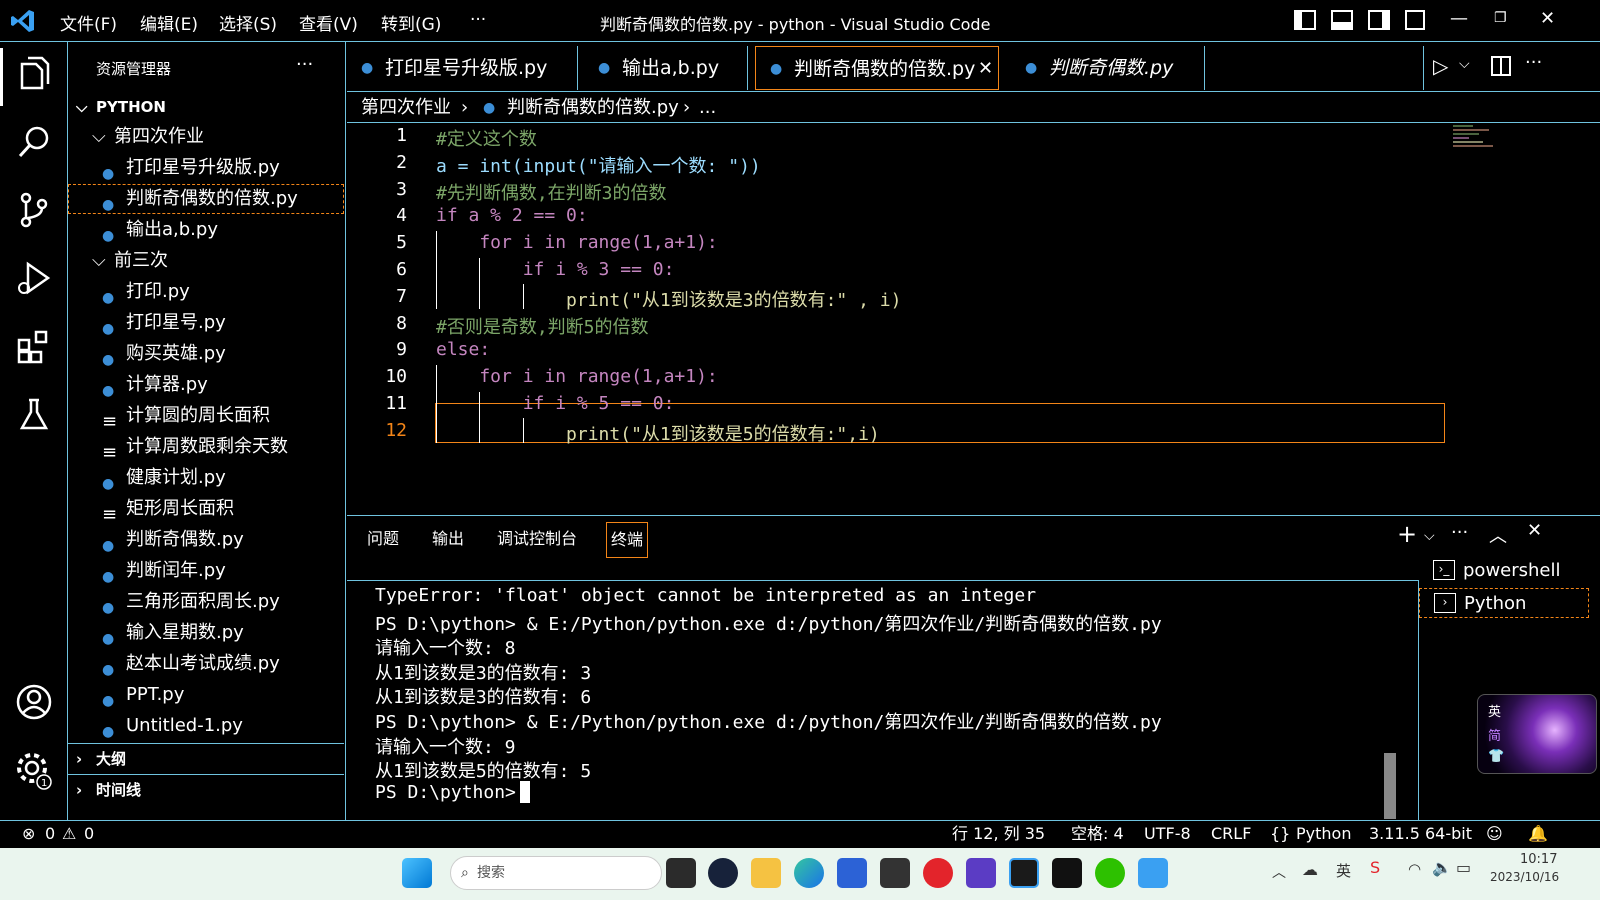 The height and width of the screenshot is (900, 1600). I want to click on file-item: ● 健康计划.py, so click(206, 478).